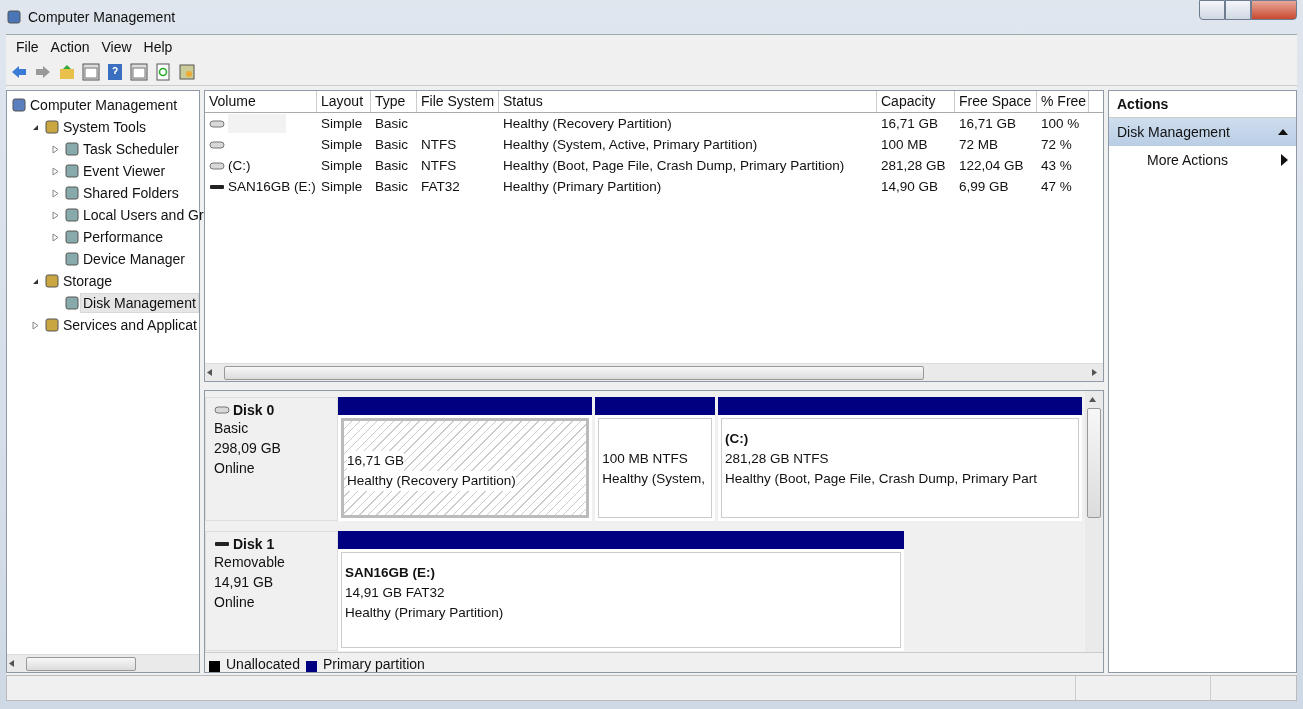 This screenshot has width=1303, height=709. I want to click on partition-size: 14,91 GB FAT32, so click(395, 593).